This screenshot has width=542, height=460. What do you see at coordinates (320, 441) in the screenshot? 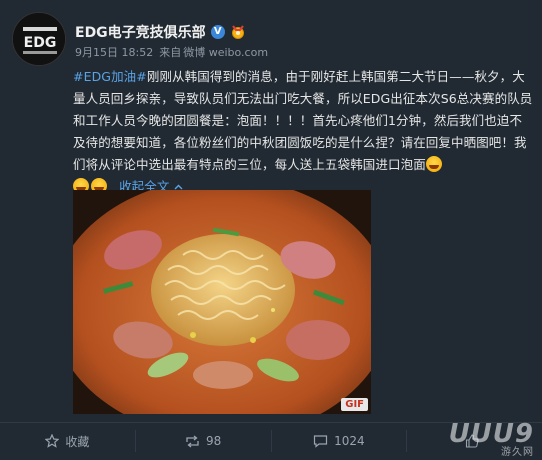
I see `comment-icon` at bounding box center [320, 441].